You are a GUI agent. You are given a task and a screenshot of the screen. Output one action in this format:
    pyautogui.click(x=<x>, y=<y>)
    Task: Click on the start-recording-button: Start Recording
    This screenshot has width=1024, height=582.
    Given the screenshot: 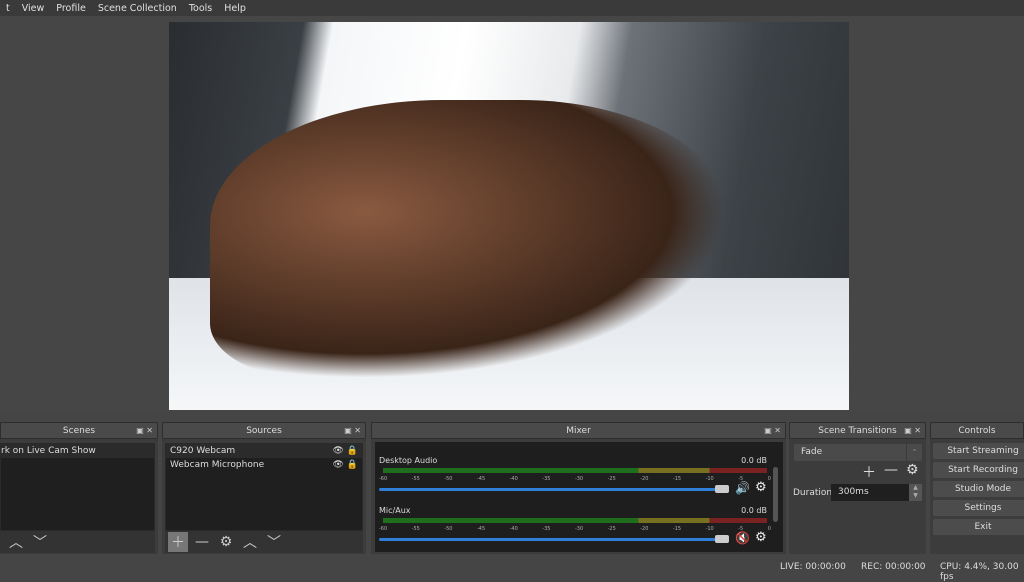 What is the action you would take?
    pyautogui.click(x=978, y=470)
    